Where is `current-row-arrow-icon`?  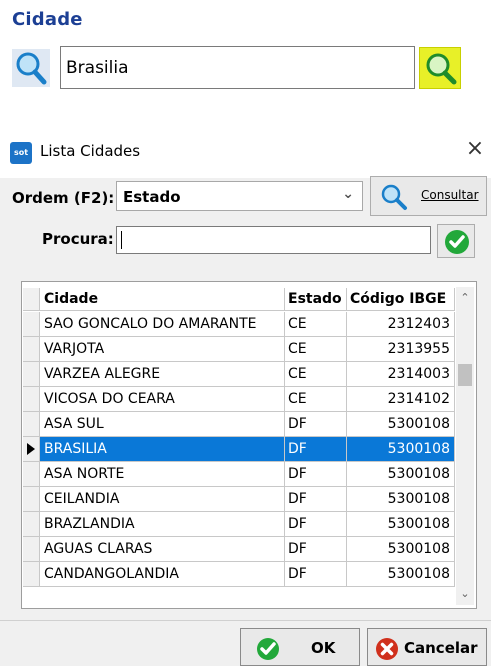
current-row-arrow-icon is located at coordinates (31, 449).